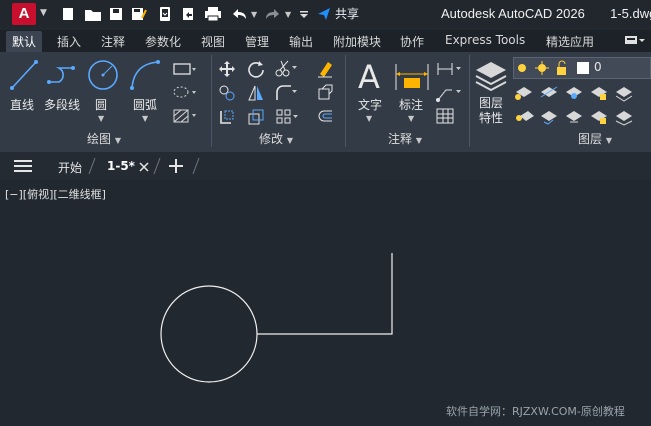  Describe the element at coordinates (325, 118) in the screenshot. I see `offset-icon` at that location.